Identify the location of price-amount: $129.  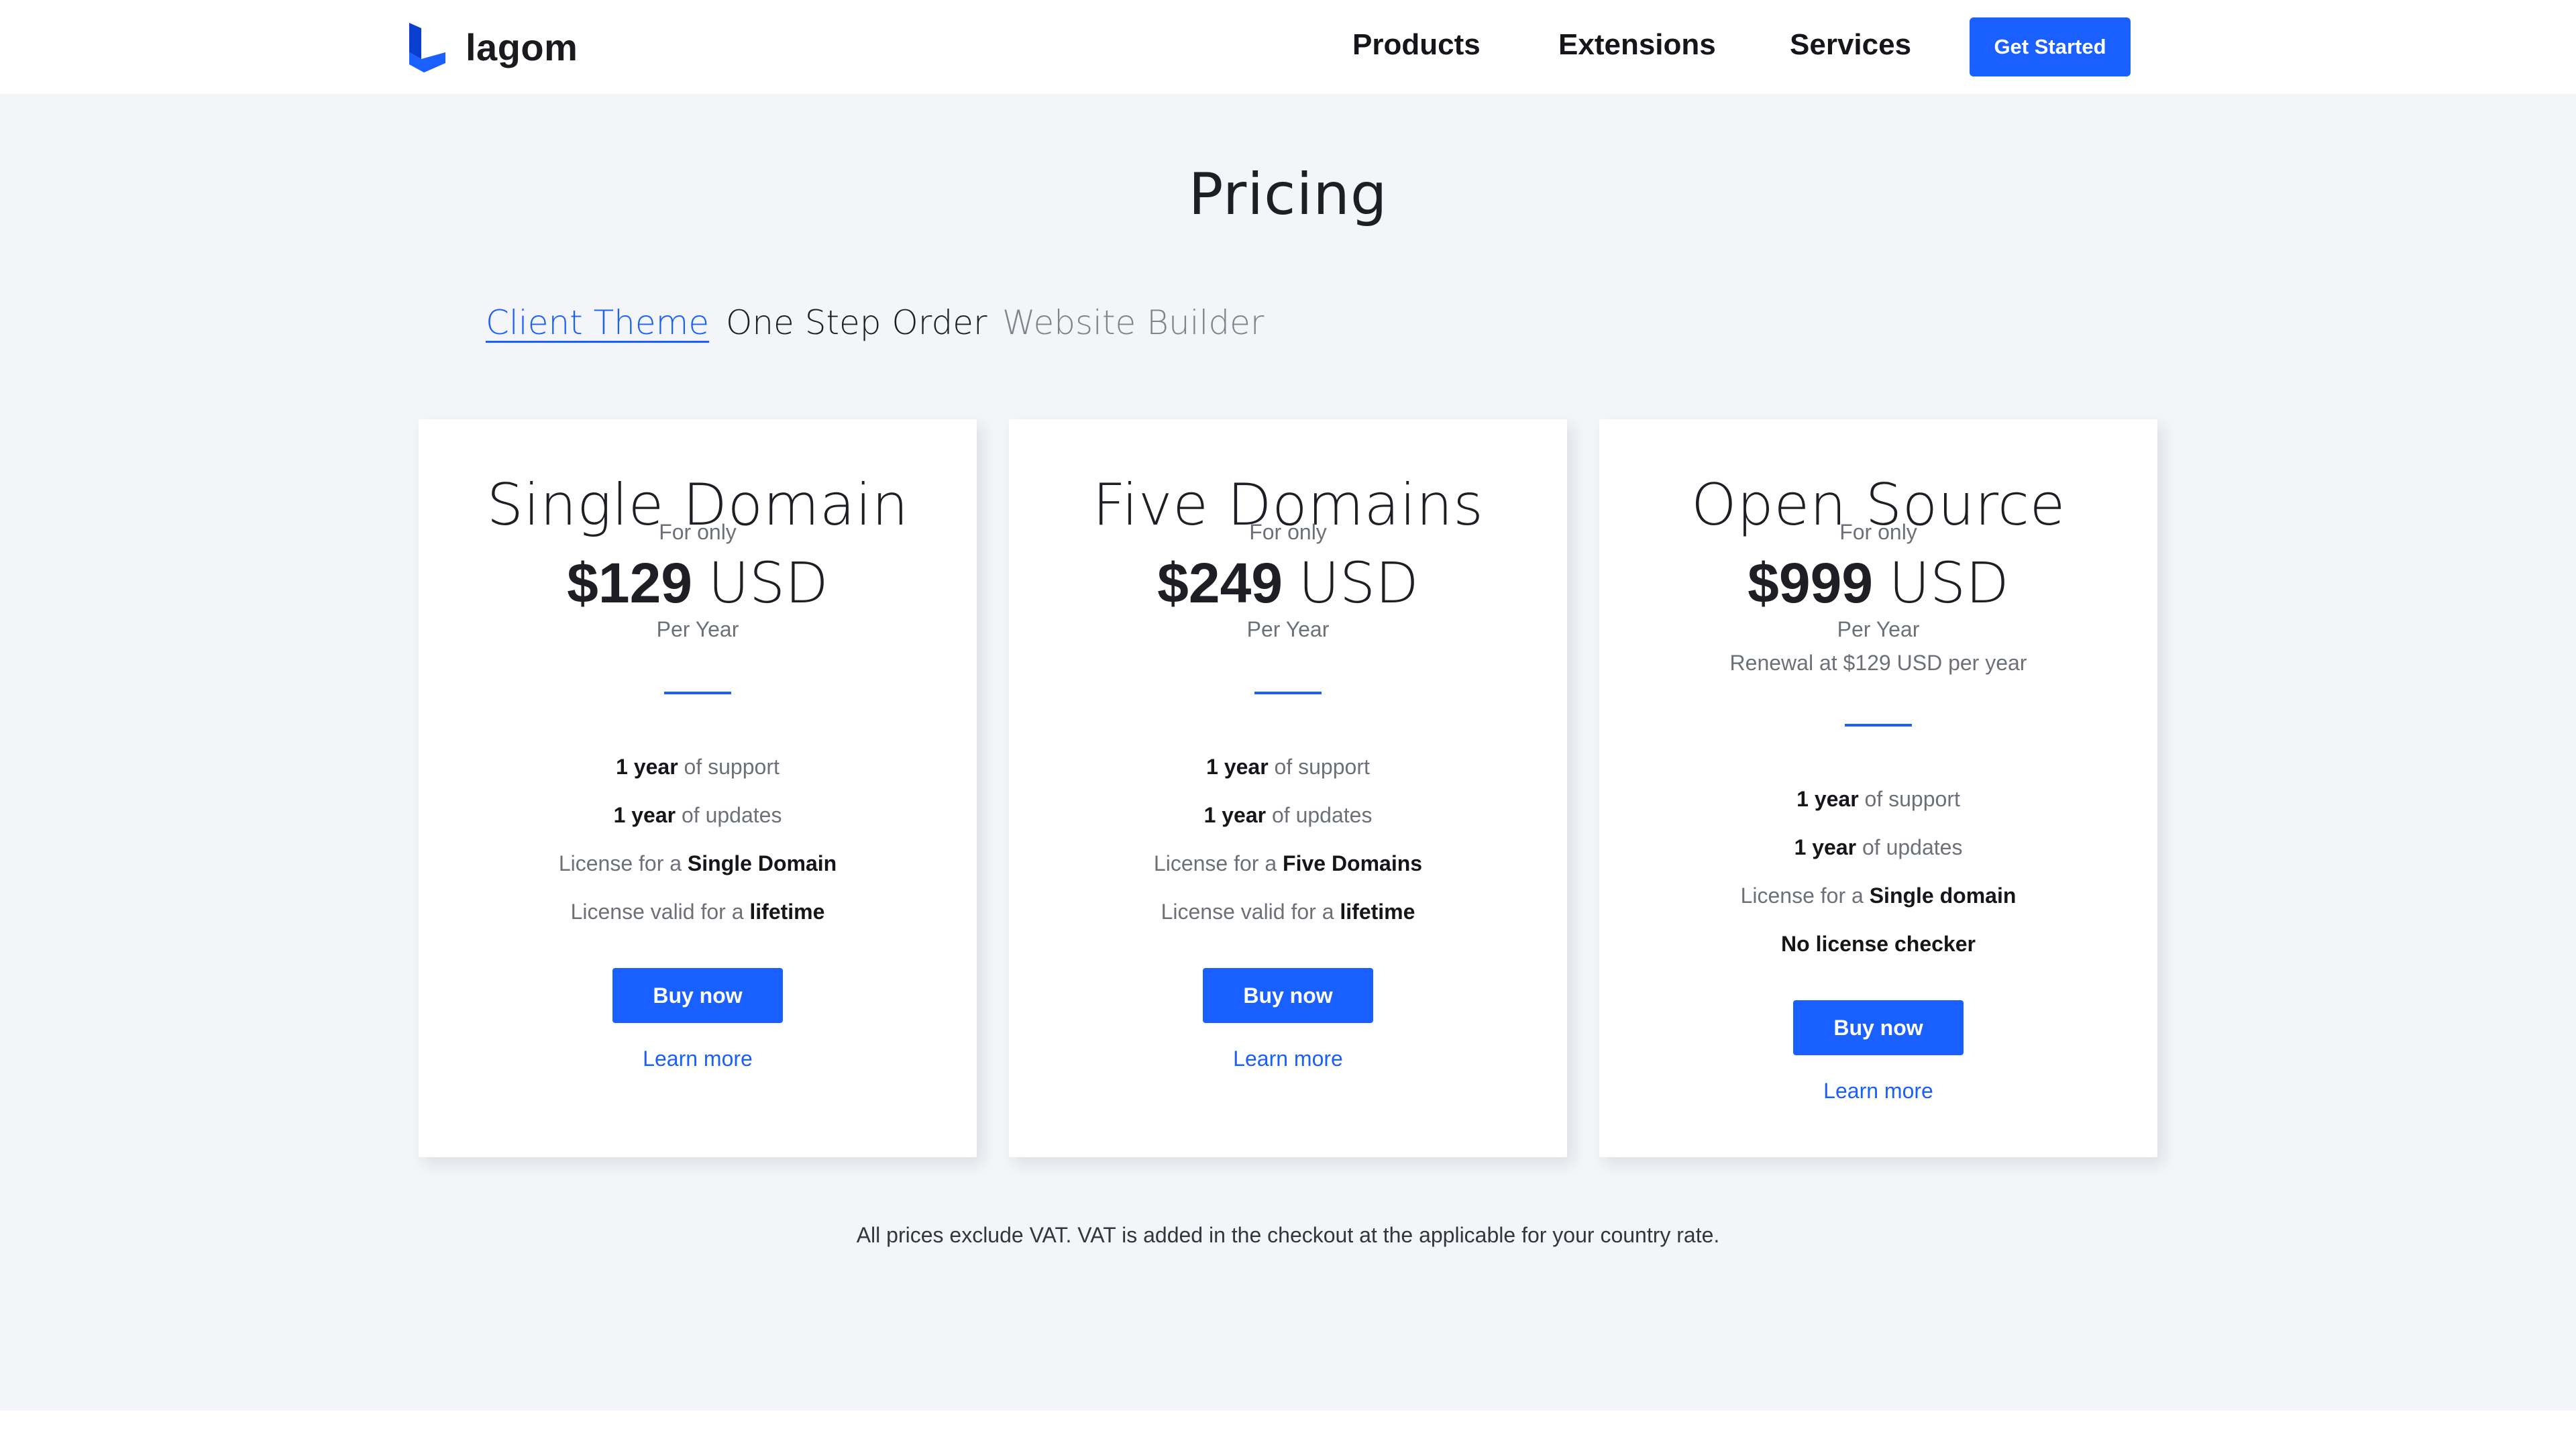
(630, 582).